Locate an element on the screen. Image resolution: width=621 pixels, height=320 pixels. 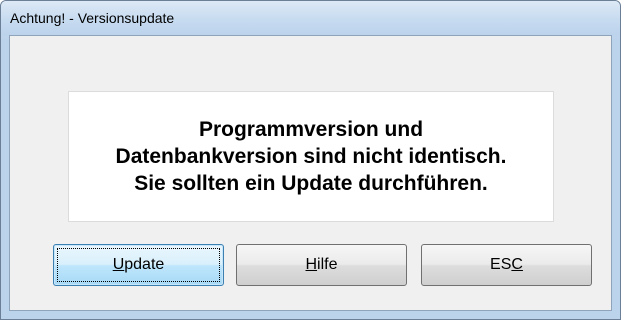
help-mnemonic: H is located at coordinates (311, 264).